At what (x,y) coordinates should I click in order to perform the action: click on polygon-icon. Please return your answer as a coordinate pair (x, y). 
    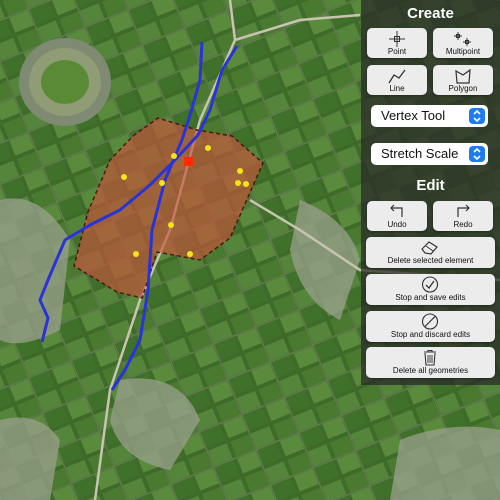
    Looking at the image, I should click on (463, 76).